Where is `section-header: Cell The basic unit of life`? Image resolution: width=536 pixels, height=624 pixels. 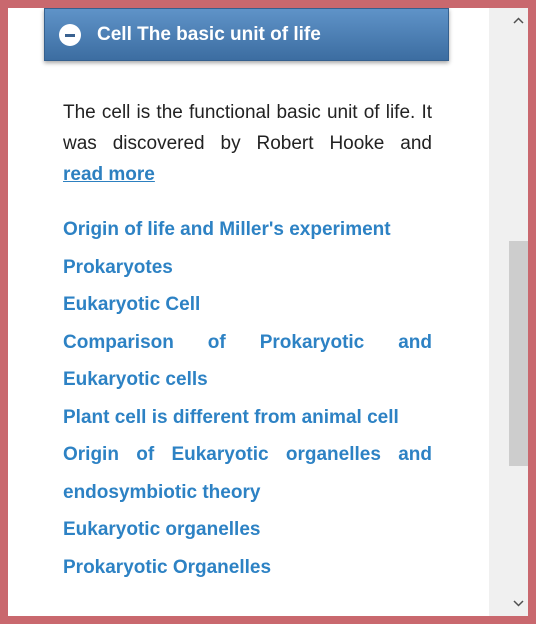
section-header: Cell The basic unit of life is located at coordinates (246, 34).